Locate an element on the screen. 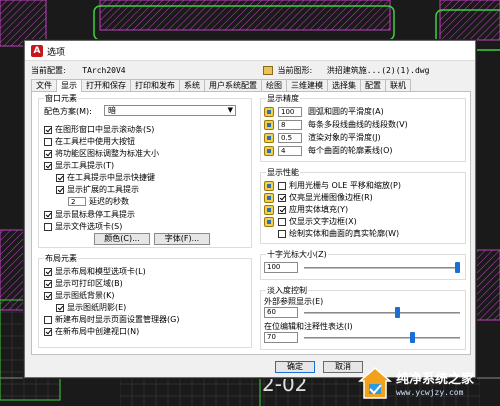 The width and height of the screenshot is (500, 406). raster-ole-pan-checkbox is located at coordinates (282, 185).